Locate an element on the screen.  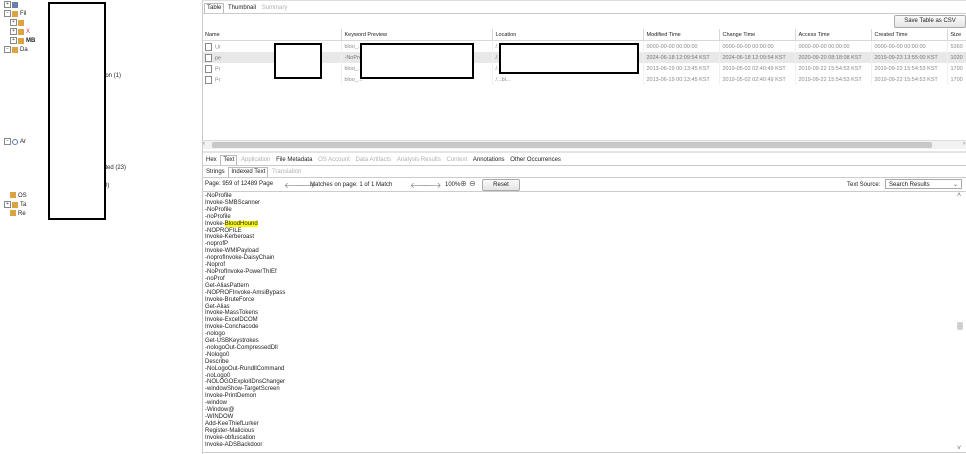
text-line-prefix: Invoke- is located at coordinates (215, 223).